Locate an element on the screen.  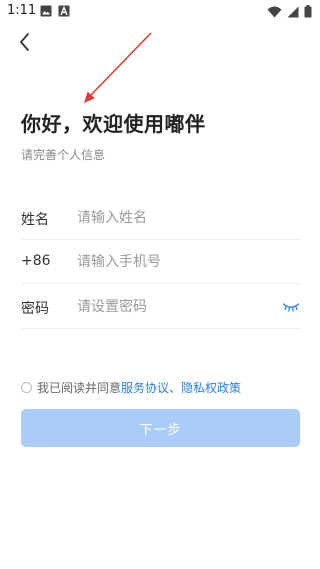
back-button is located at coordinates (26, 42).